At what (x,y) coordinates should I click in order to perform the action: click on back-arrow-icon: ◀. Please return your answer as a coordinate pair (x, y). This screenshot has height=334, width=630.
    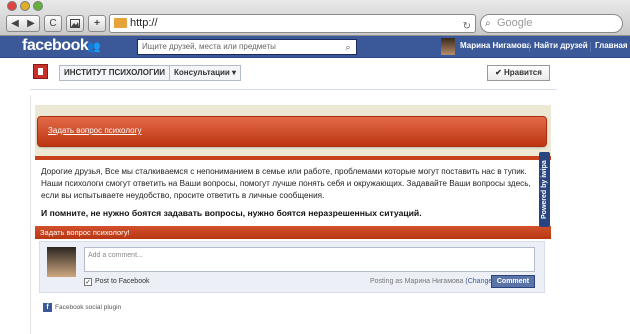
    Looking at the image, I should click on (15, 23).